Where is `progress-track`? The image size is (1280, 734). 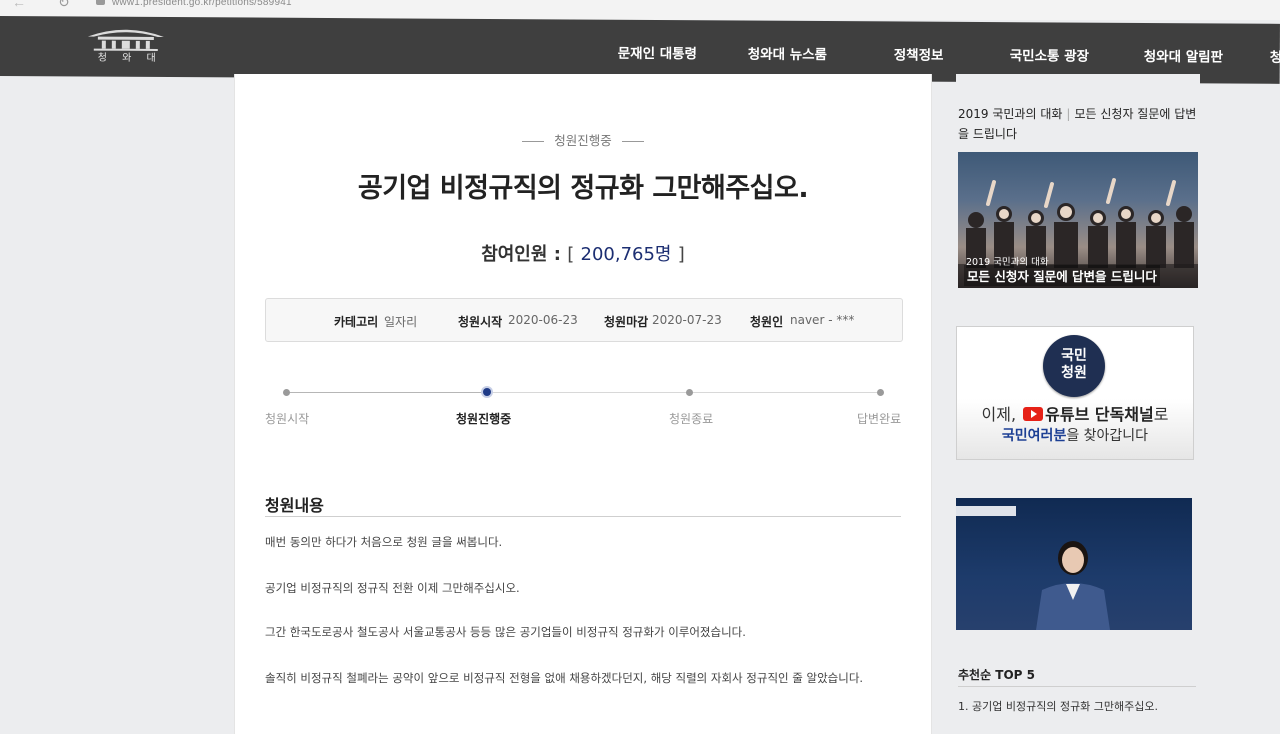
progress-track is located at coordinates (584, 392).